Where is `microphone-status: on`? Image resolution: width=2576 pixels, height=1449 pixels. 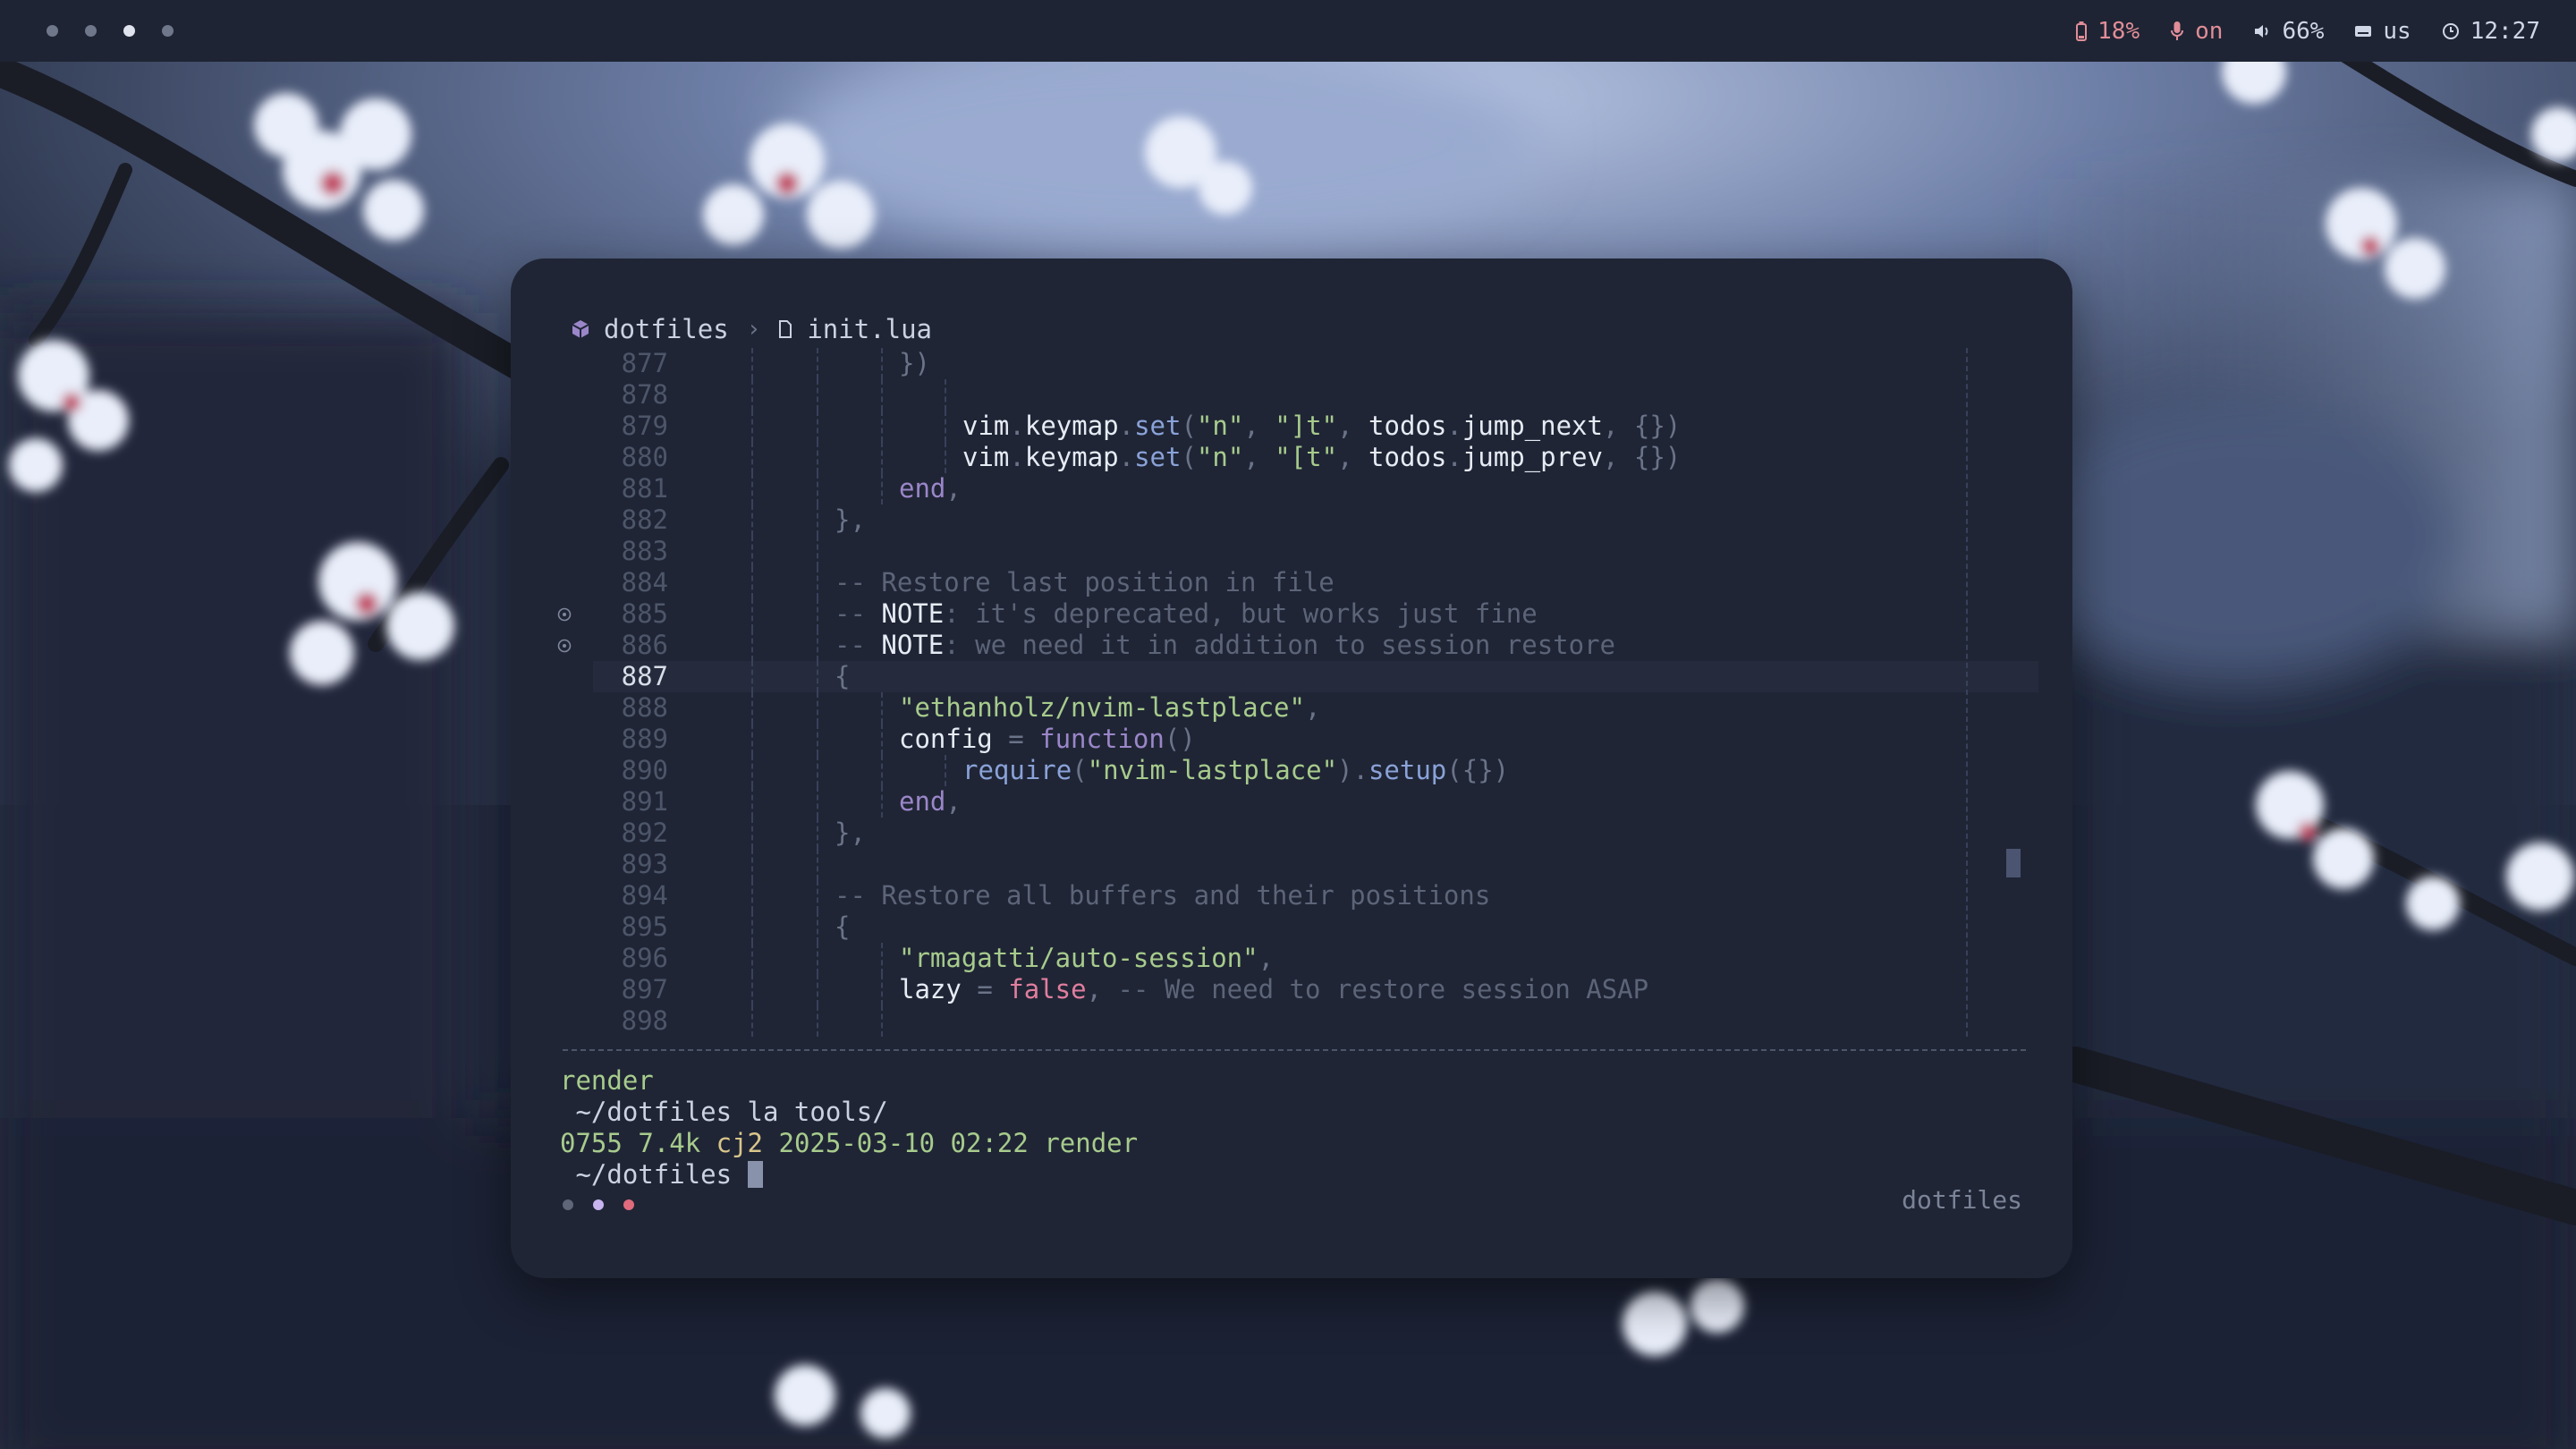
microphone-status: on is located at coordinates (2196, 31).